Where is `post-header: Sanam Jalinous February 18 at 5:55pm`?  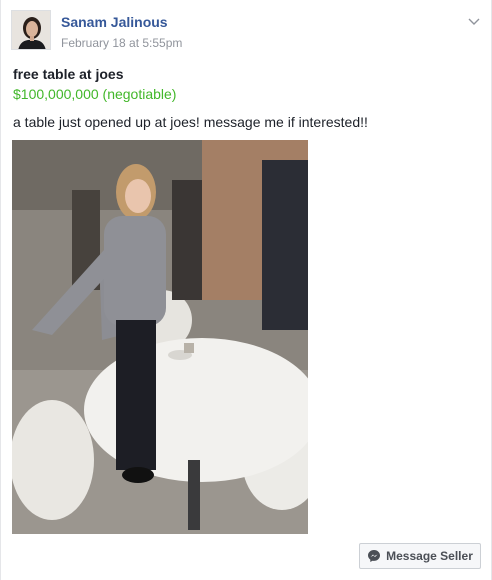
post-header: Sanam Jalinous February 18 at 5:55pm is located at coordinates (247, 32).